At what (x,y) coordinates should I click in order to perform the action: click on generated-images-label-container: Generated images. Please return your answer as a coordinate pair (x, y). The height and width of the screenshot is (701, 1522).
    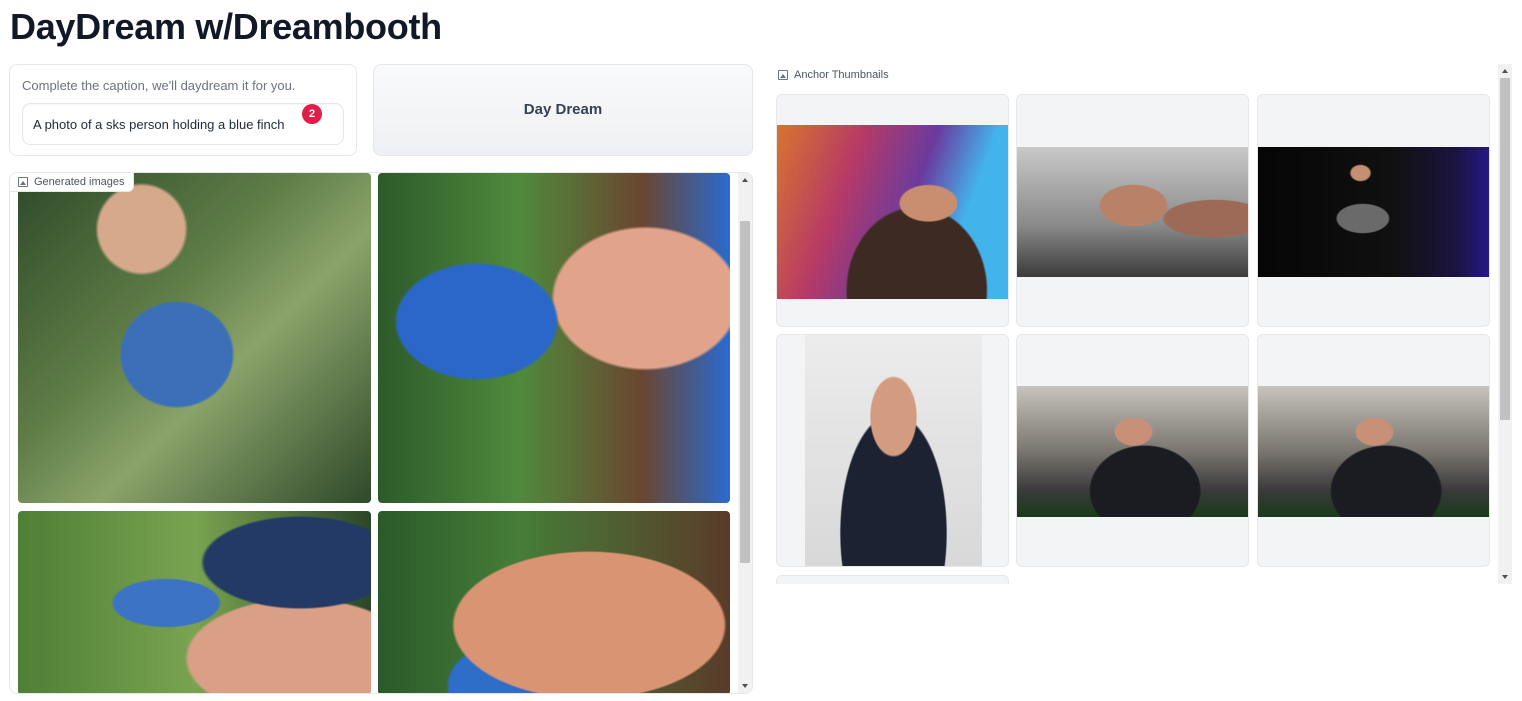
    Looking at the image, I should click on (72, 182).